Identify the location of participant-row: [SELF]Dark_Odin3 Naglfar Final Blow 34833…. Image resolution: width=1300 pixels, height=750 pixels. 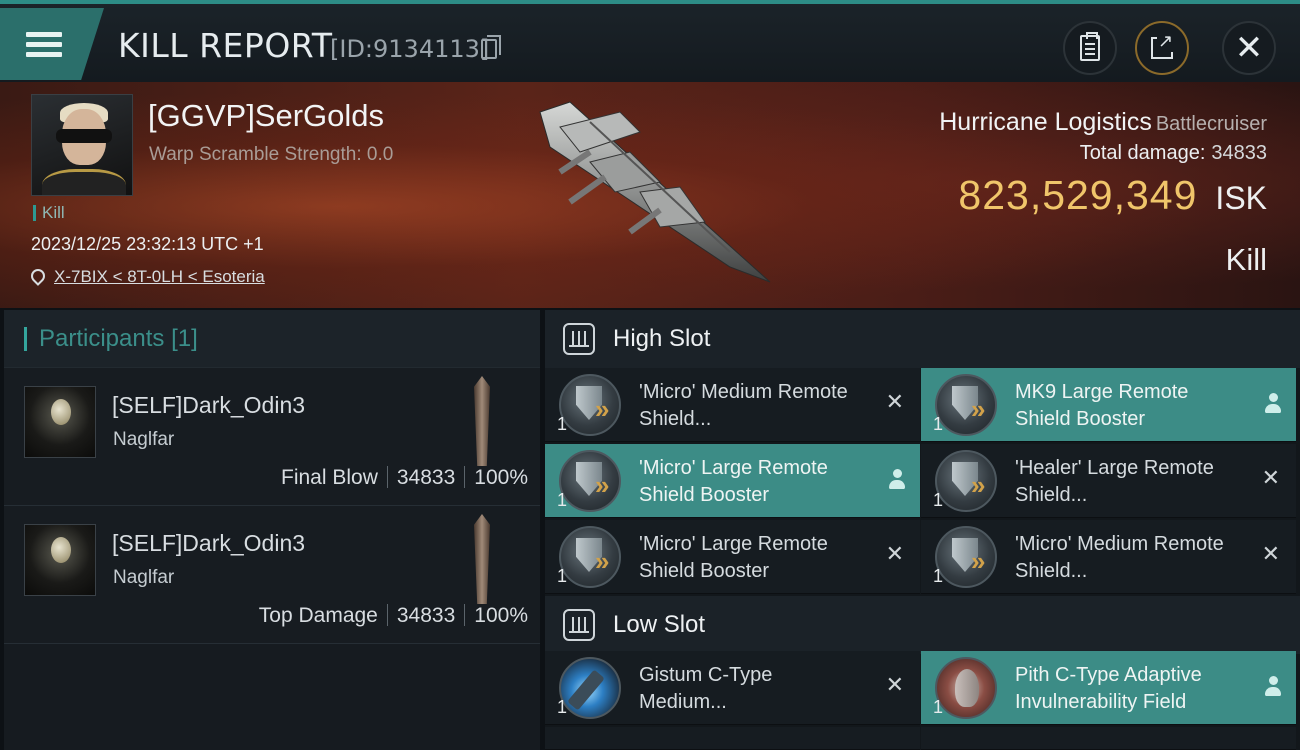
(272, 437).